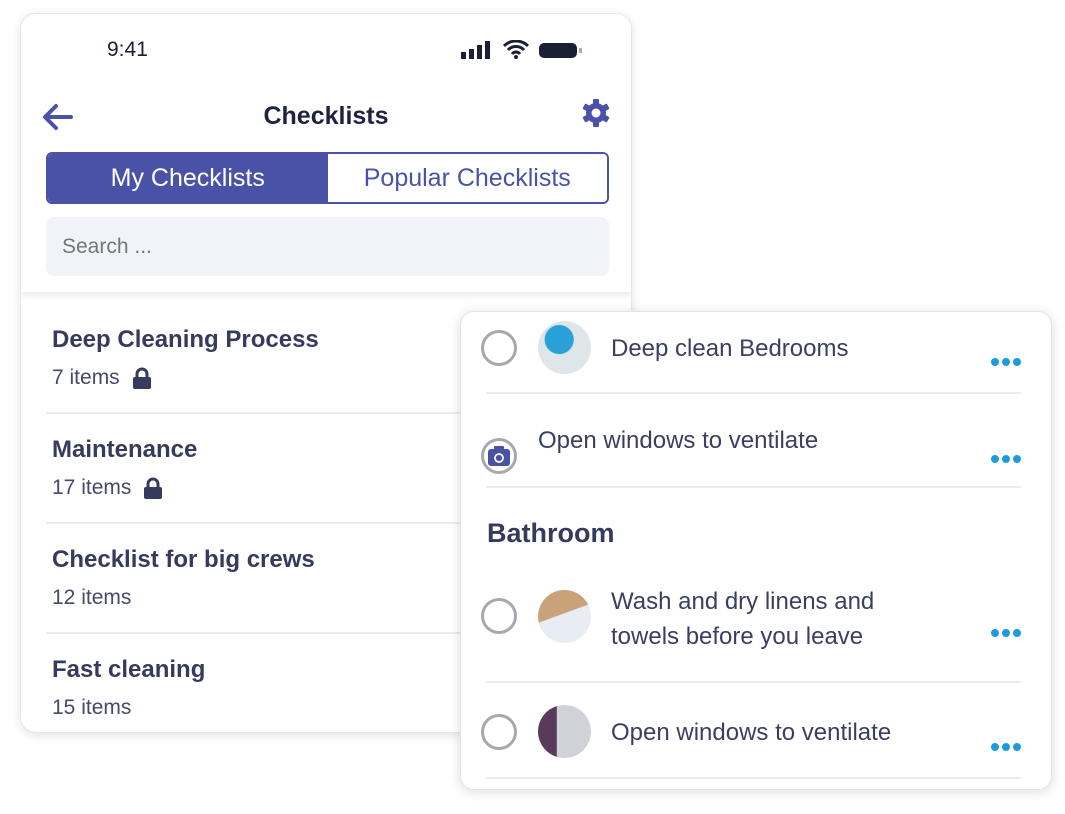  I want to click on segmented-control: My Checklists Popular Checklists, so click(327, 178).